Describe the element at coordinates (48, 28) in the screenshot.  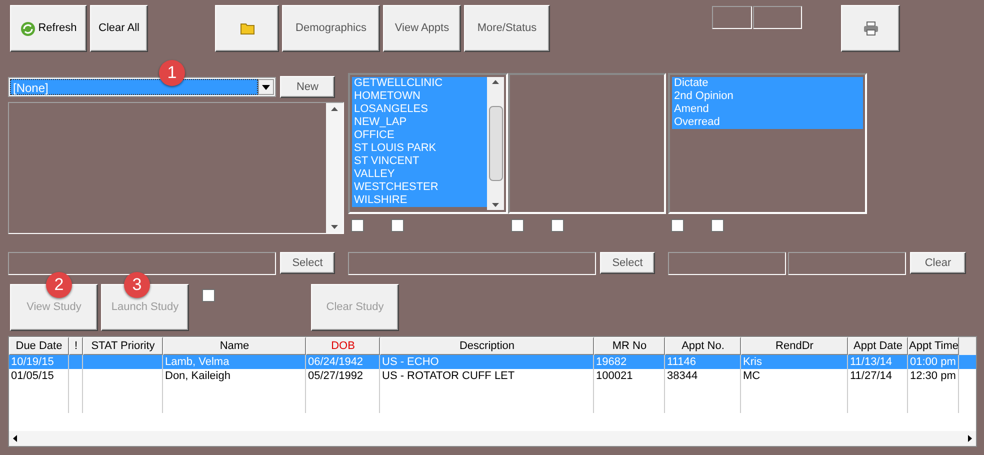
I see `refresh-button: Refresh` at that location.